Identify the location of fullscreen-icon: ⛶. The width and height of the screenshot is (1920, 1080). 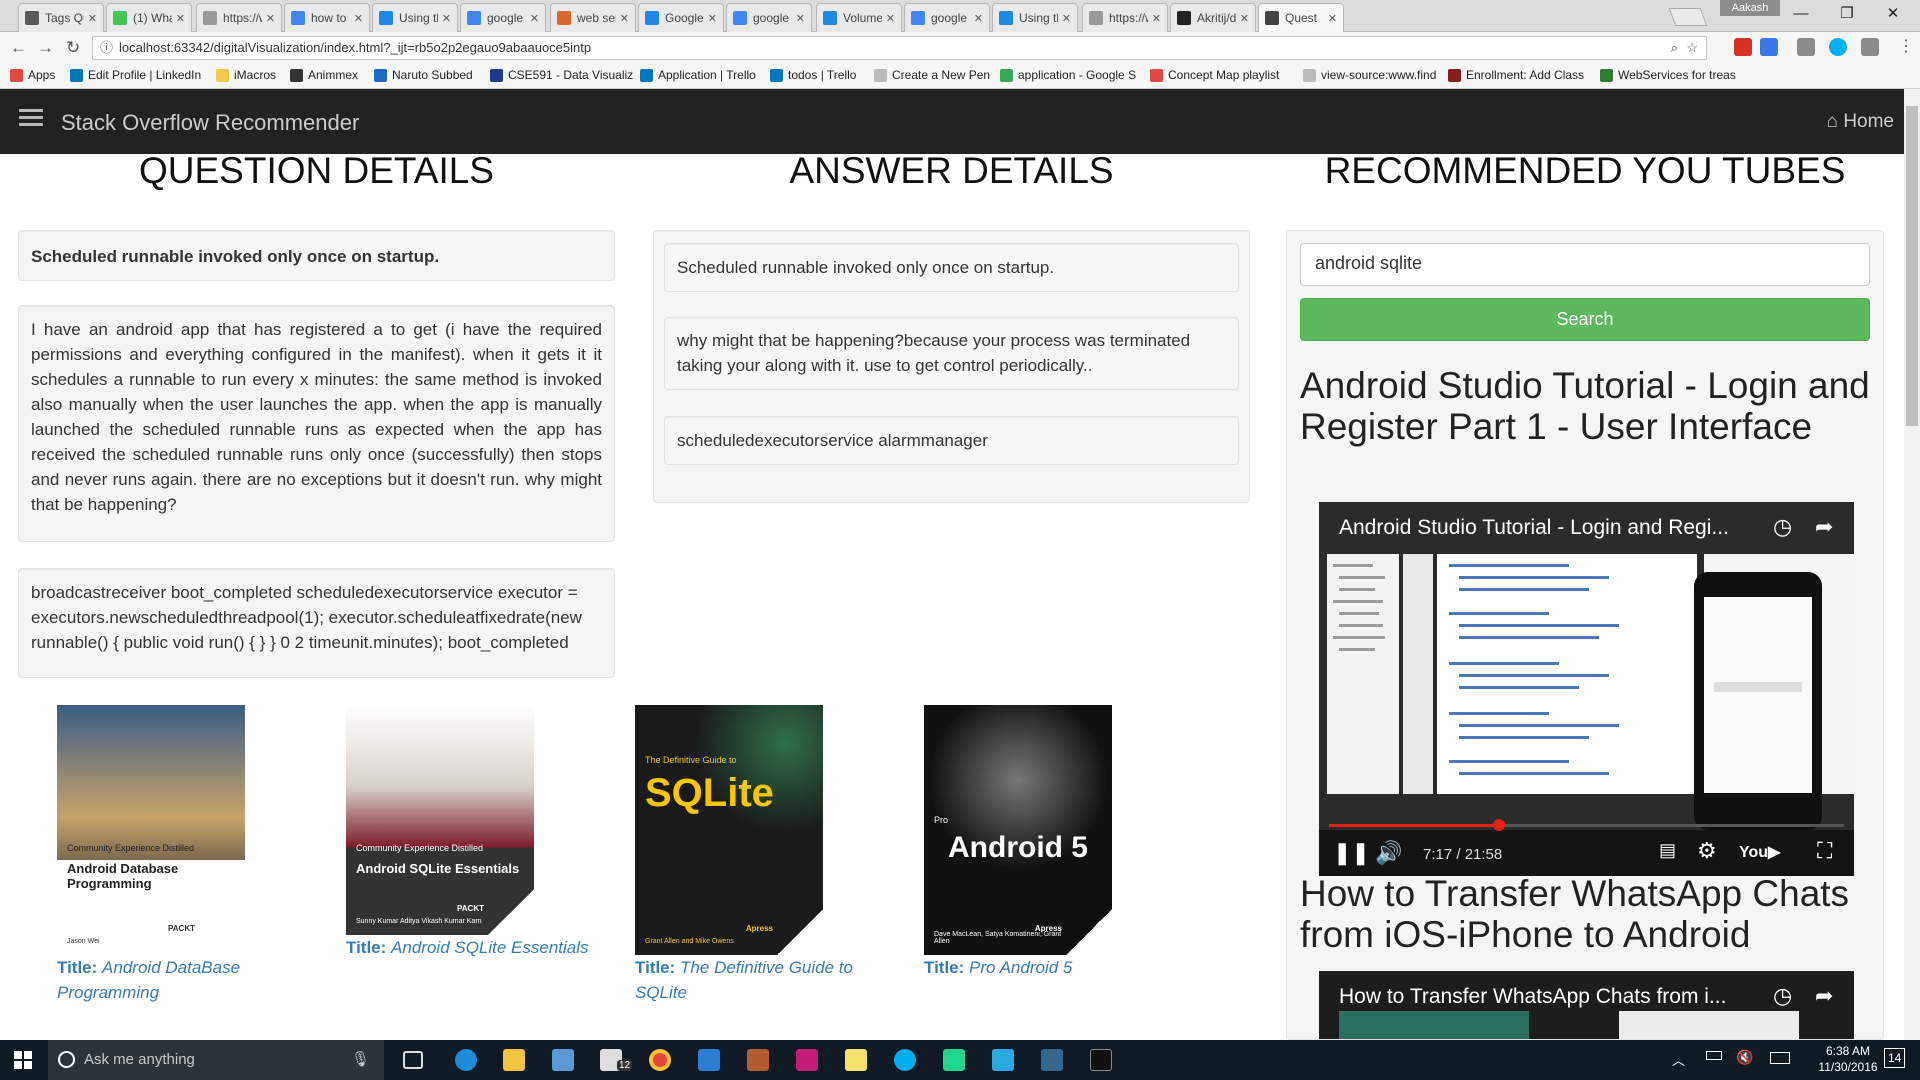
(1824, 851).